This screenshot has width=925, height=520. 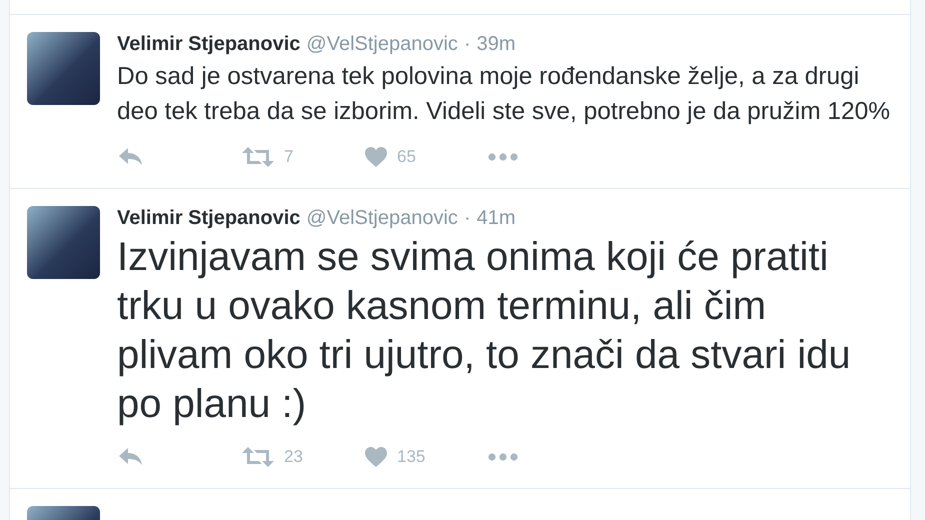 I want to click on like-button: 65, so click(x=426, y=157).